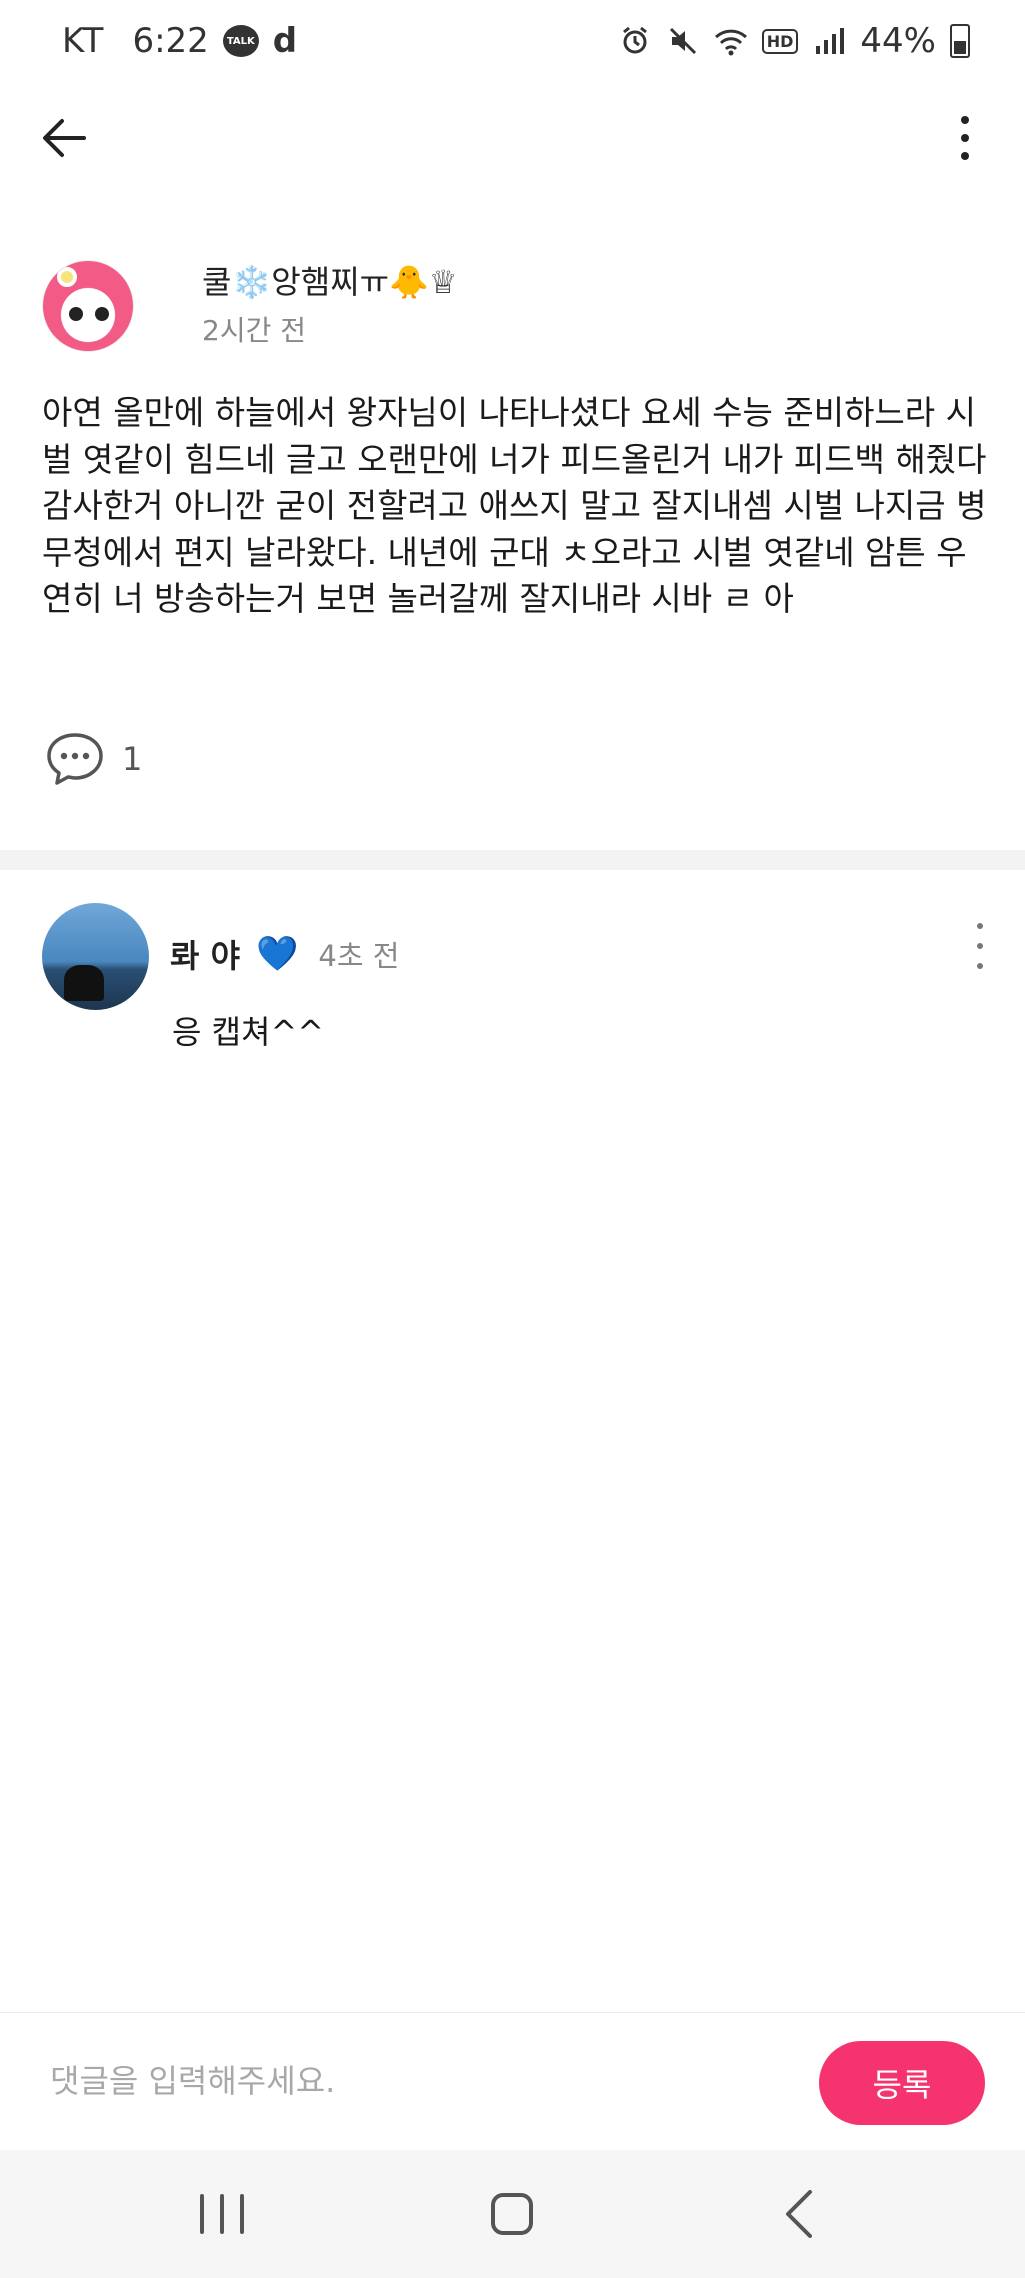 This screenshot has height=2278, width=1025. Describe the element at coordinates (67, 277) in the screenshot. I see `flower-decoration` at that location.